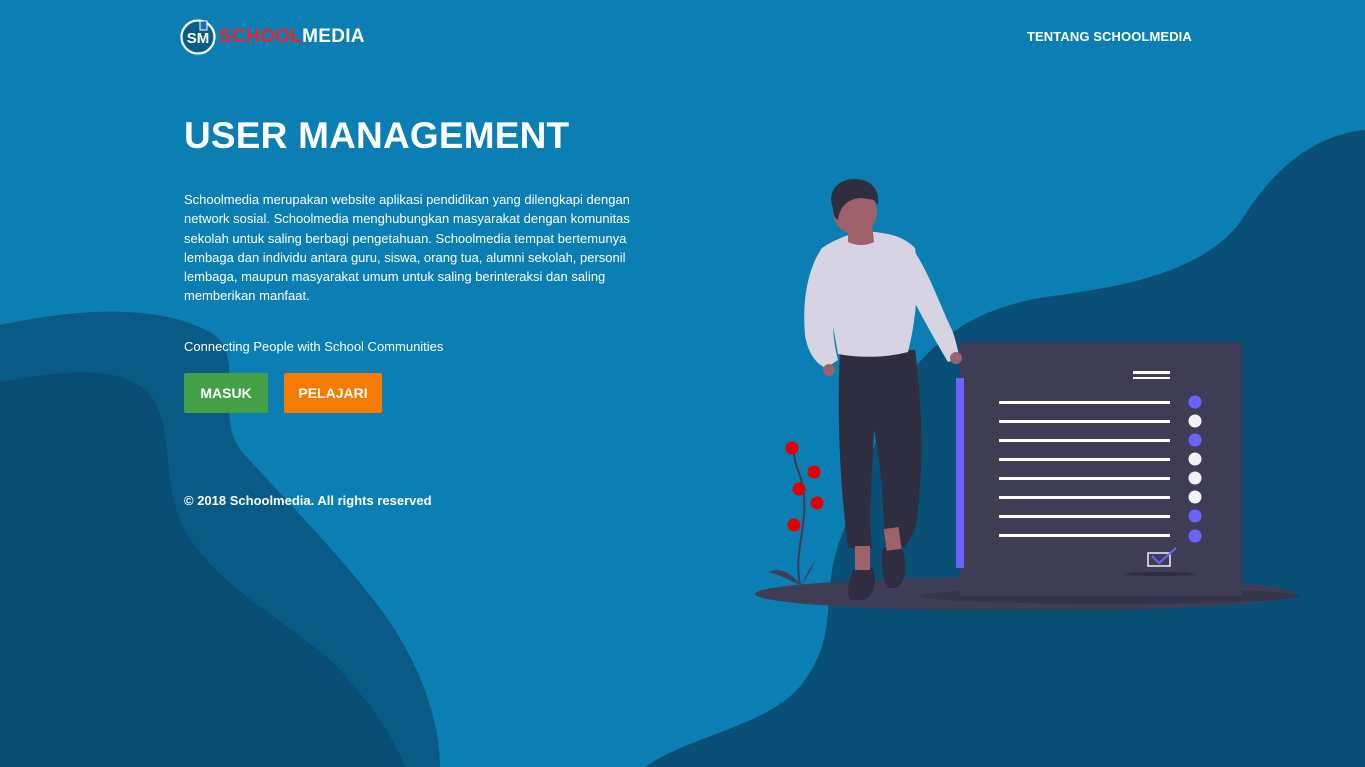 The width and height of the screenshot is (1365, 767). Describe the element at coordinates (333, 393) in the screenshot. I see `learn-more-button: PELAJARI` at that location.